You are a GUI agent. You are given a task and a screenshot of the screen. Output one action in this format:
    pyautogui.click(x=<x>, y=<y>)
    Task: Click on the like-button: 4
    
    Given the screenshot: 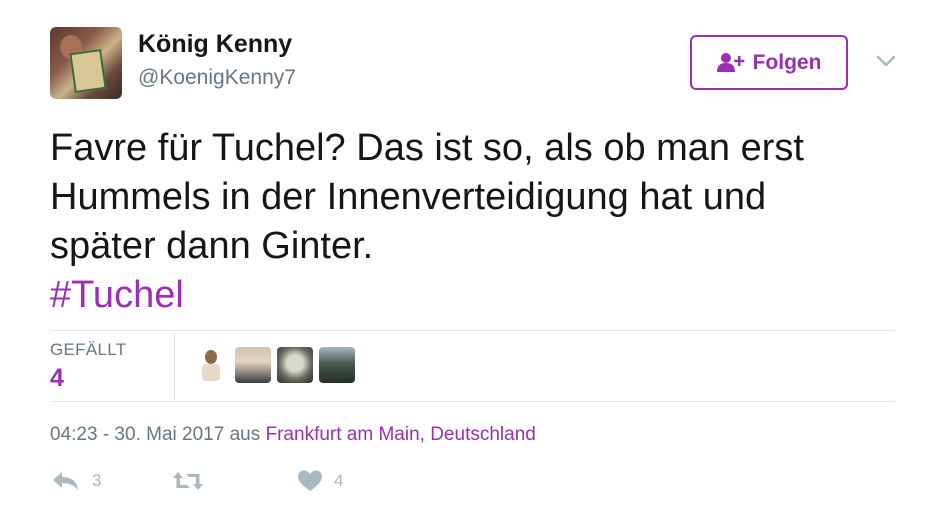 What is the action you would take?
    pyautogui.click(x=320, y=481)
    